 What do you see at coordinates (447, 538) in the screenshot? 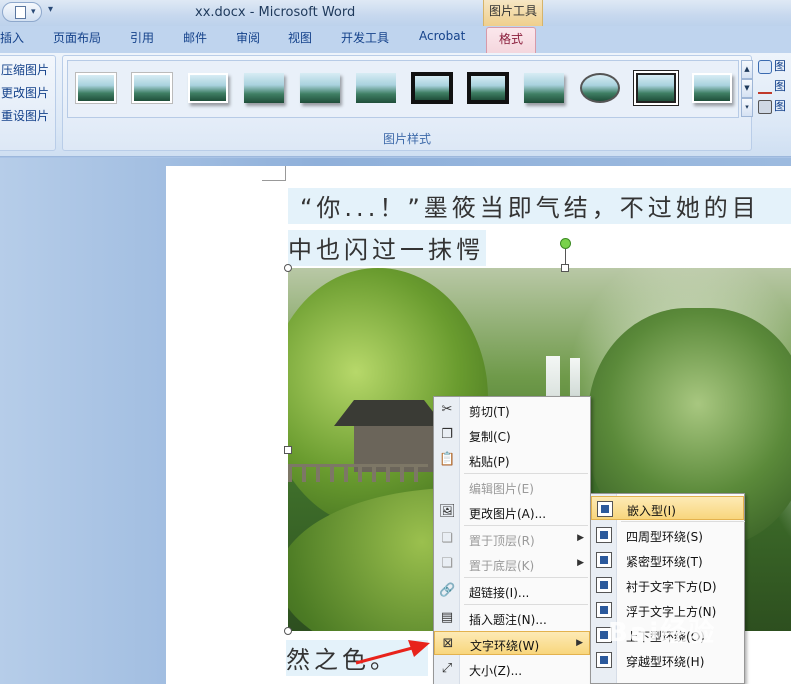
I see `bring-front-icon: ❏` at bounding box center [447, 538].